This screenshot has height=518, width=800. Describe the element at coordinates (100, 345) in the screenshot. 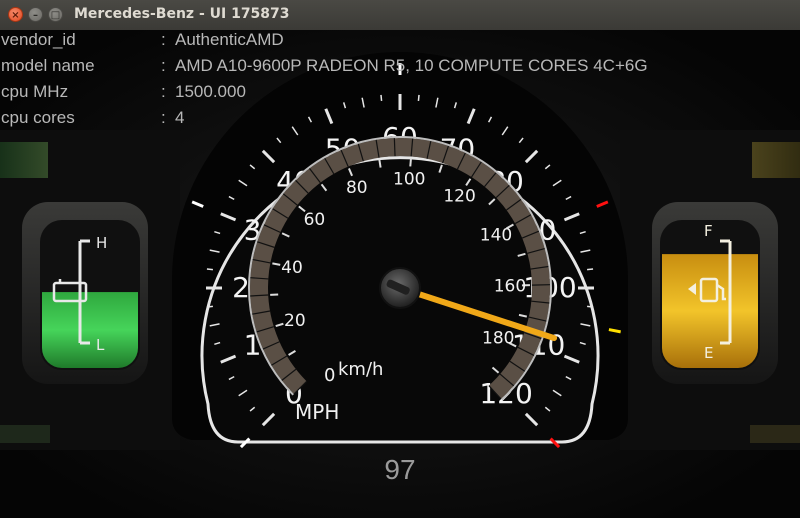

I see `battery-low-label: L` at that location.